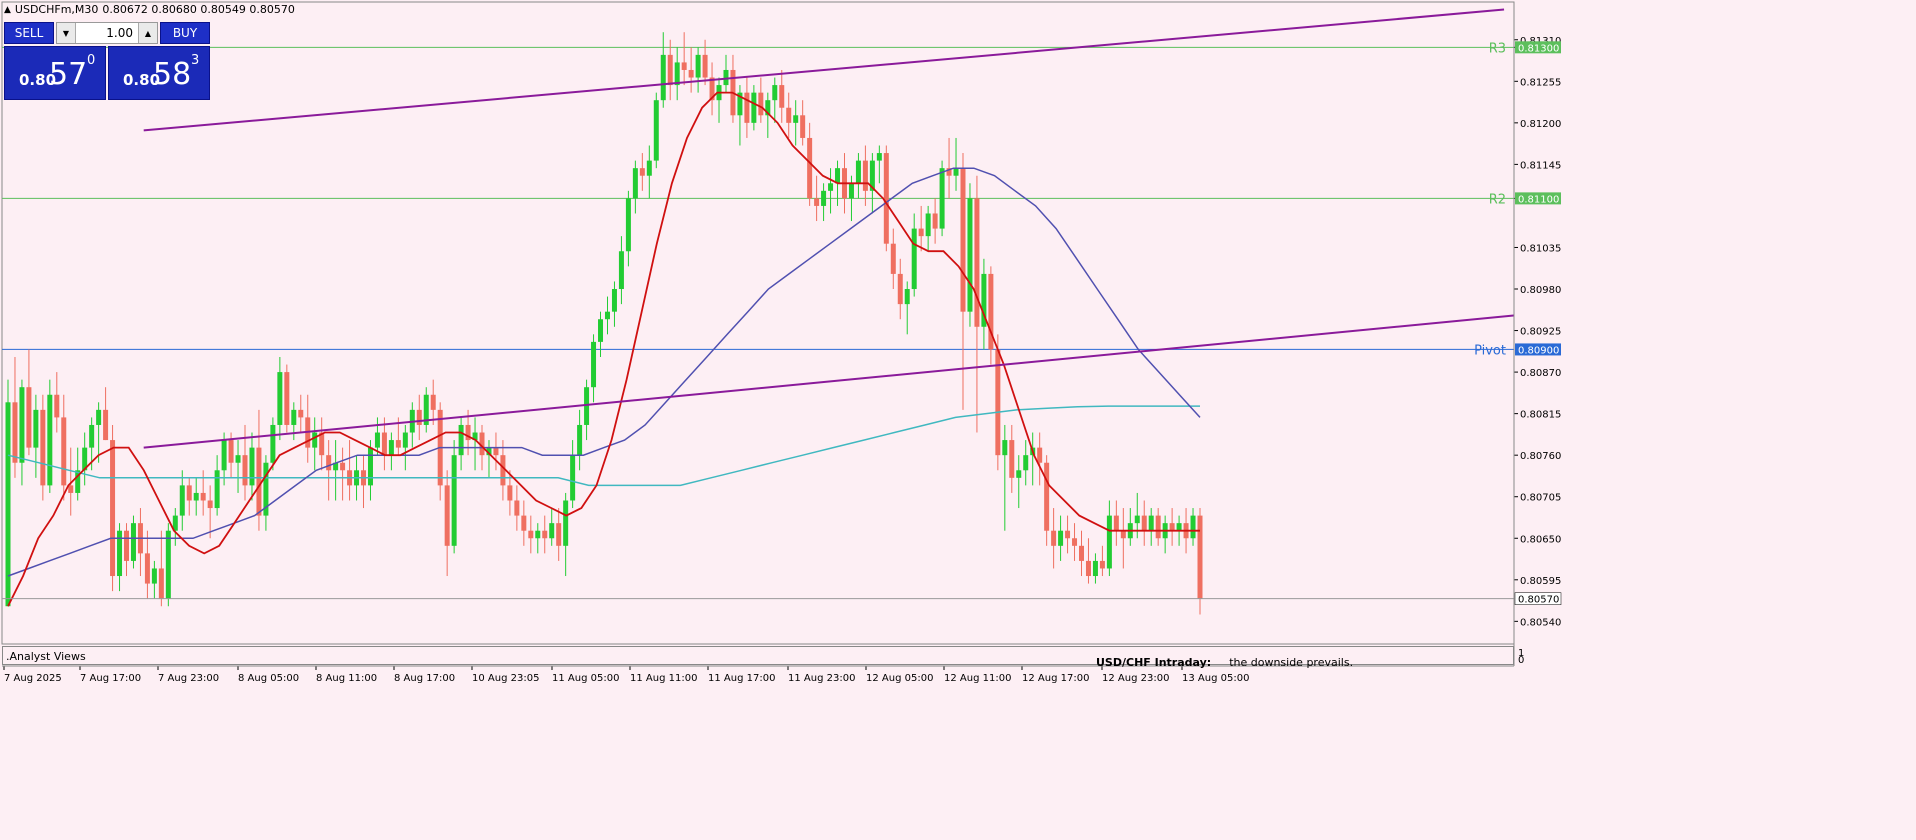  What do you see at coordinates (1497, 199) in the screenshot?
I see `level-name-r2: R2` at bounding box center [1497, 199].